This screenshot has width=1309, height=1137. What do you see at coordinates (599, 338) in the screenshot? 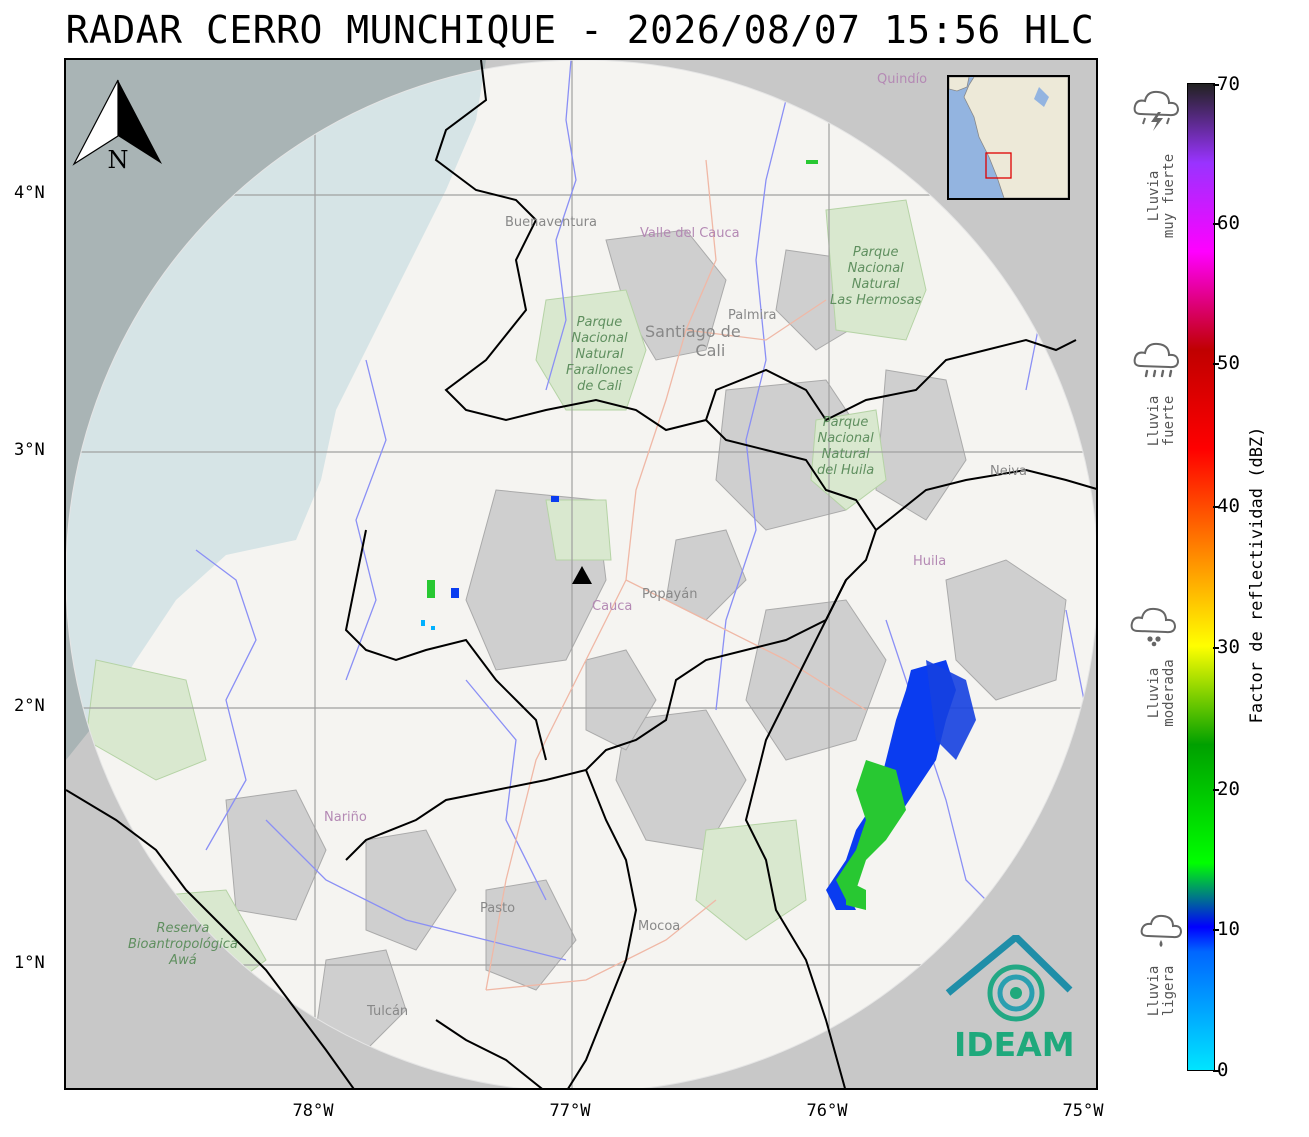
I see `park-farallones-line: Nacional` at bounding box center [599, 338].